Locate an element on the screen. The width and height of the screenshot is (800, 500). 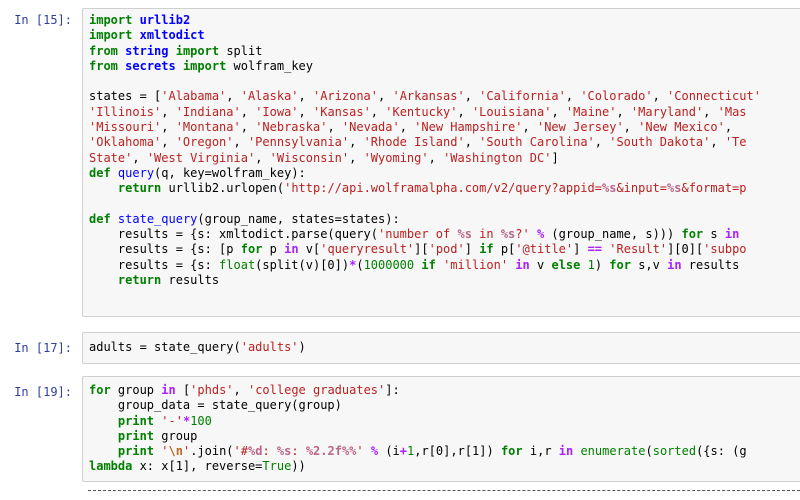
code-editor-17: adults = state_query('adults') is located at coordinates (441, 348).